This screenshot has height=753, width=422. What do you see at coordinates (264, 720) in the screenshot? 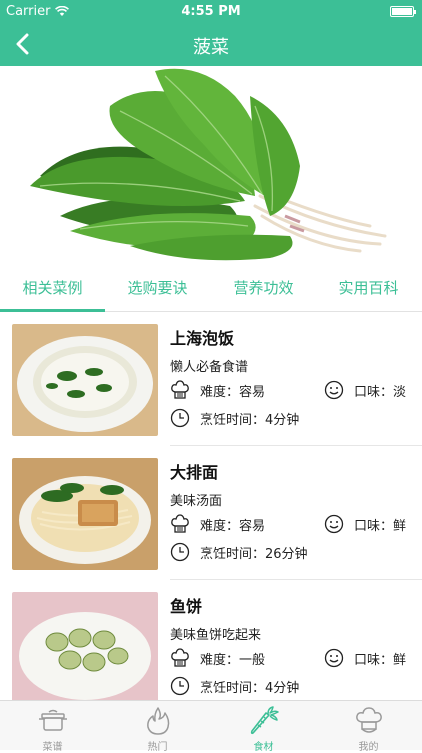
I see `carrot-icon` at bounding box center [264, 720].